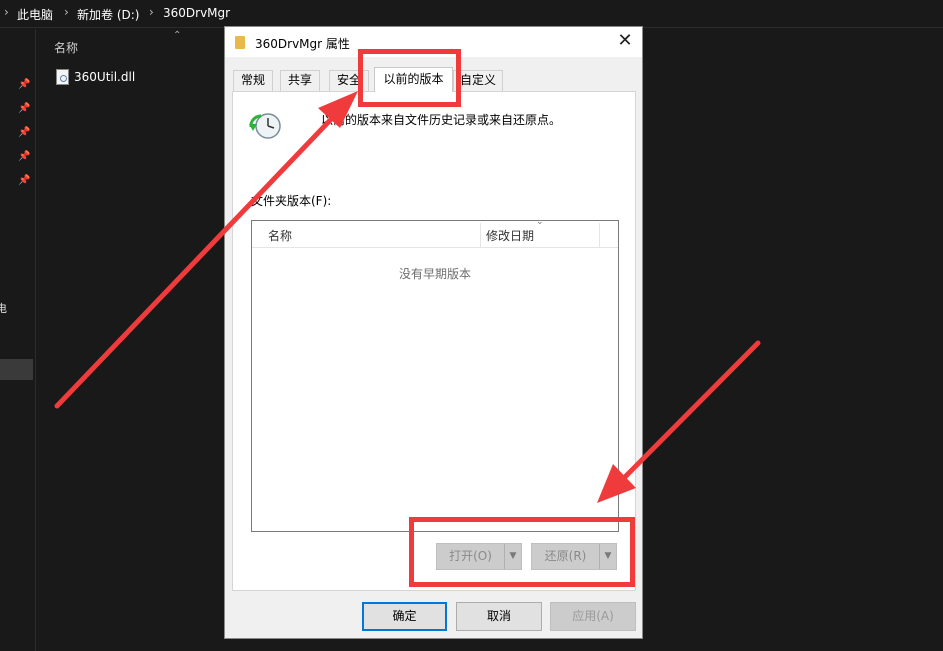 The width and height of the screenshot is (943, 651). What do you see at coordinates (349, 80) in the screenshot?
I see `tab-security: 安全` at bounding box center [349, 80].